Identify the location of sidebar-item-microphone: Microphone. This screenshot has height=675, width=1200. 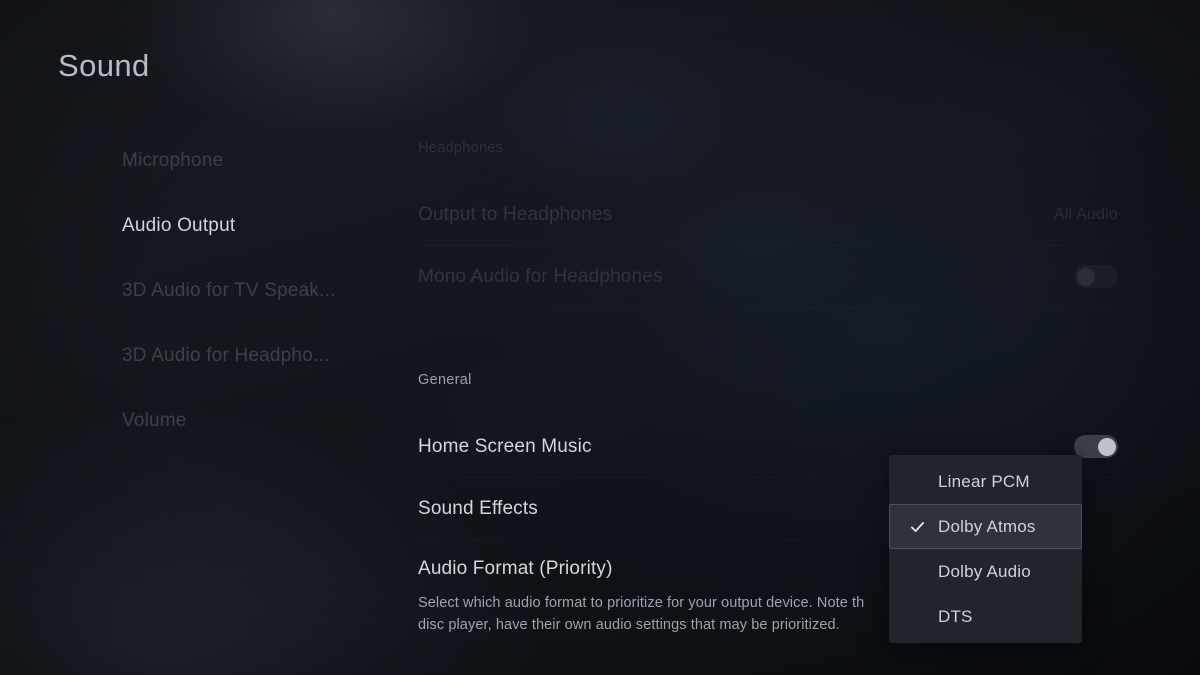
(256, 160).